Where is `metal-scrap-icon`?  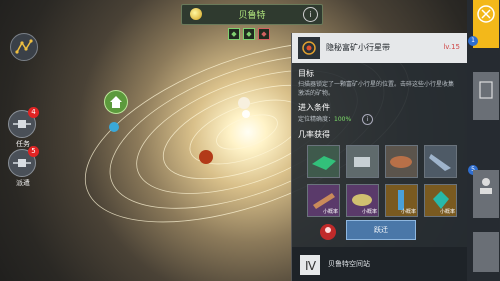 metal-scrap-icon is located at coordinates (362, 162).